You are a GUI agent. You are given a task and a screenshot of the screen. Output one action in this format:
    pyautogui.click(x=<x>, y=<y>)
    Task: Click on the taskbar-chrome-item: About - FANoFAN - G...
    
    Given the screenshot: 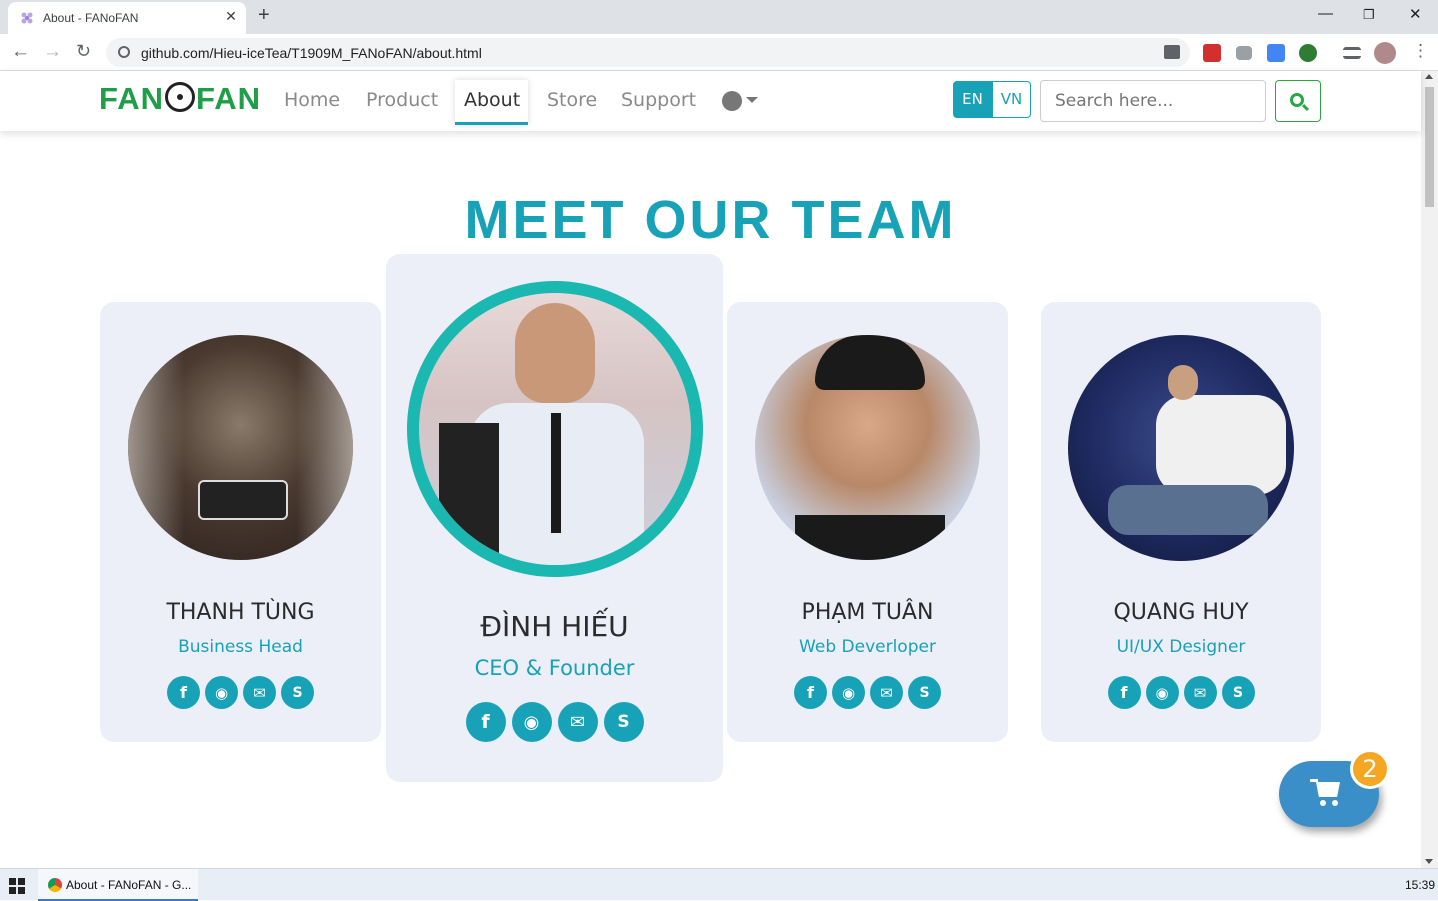 What is the action you would take?
    pyautogui.click(x=118, y=885)
    